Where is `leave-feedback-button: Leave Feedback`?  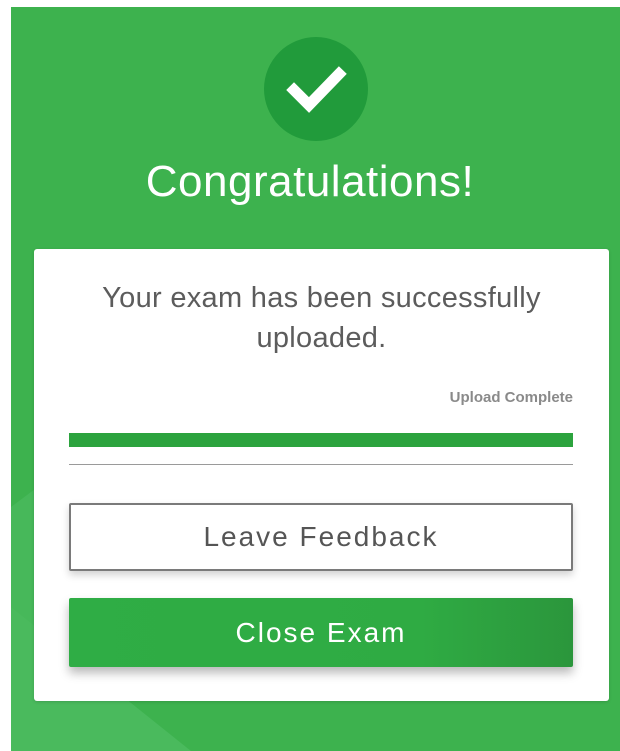 leave-feedback-button: Leave Feedback is located at coordinates (321, 537).